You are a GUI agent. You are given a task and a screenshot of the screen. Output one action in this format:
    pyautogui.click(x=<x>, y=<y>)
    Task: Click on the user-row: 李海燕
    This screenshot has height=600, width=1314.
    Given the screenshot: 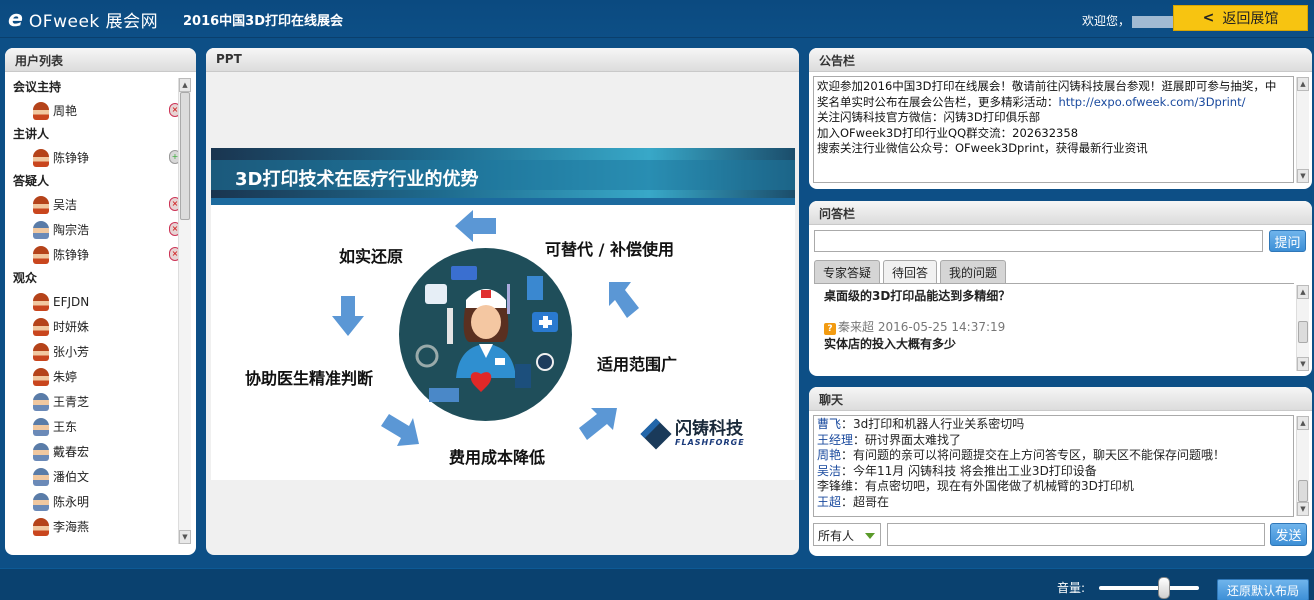 What is the action you would take?
    pyautogui.click(x=96, y=526)
    